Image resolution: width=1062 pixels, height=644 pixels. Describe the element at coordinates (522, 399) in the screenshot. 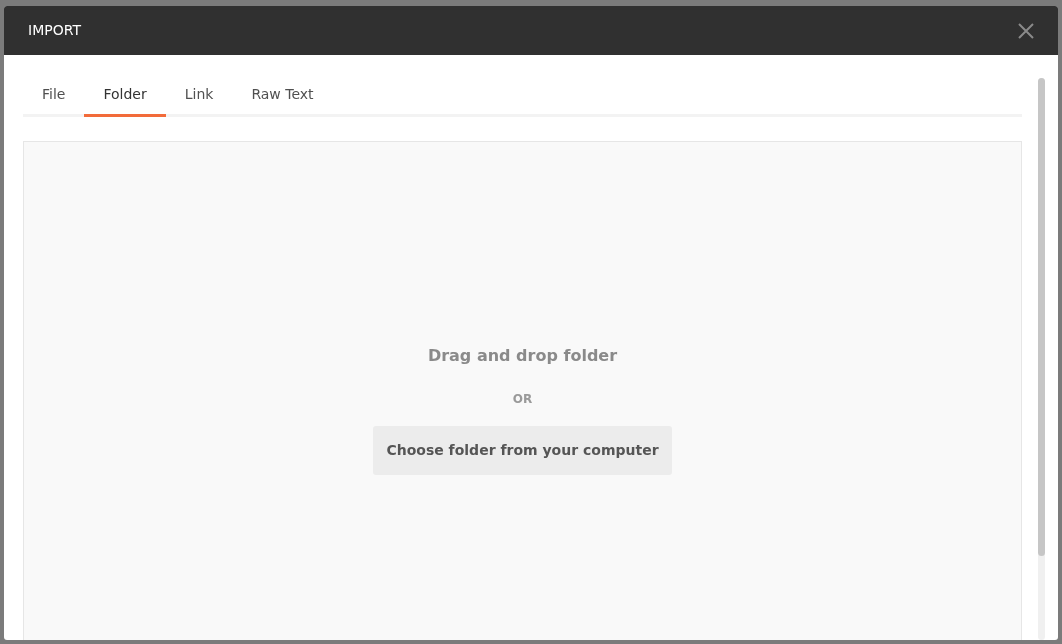

I see `or-separator: OR` at that location.